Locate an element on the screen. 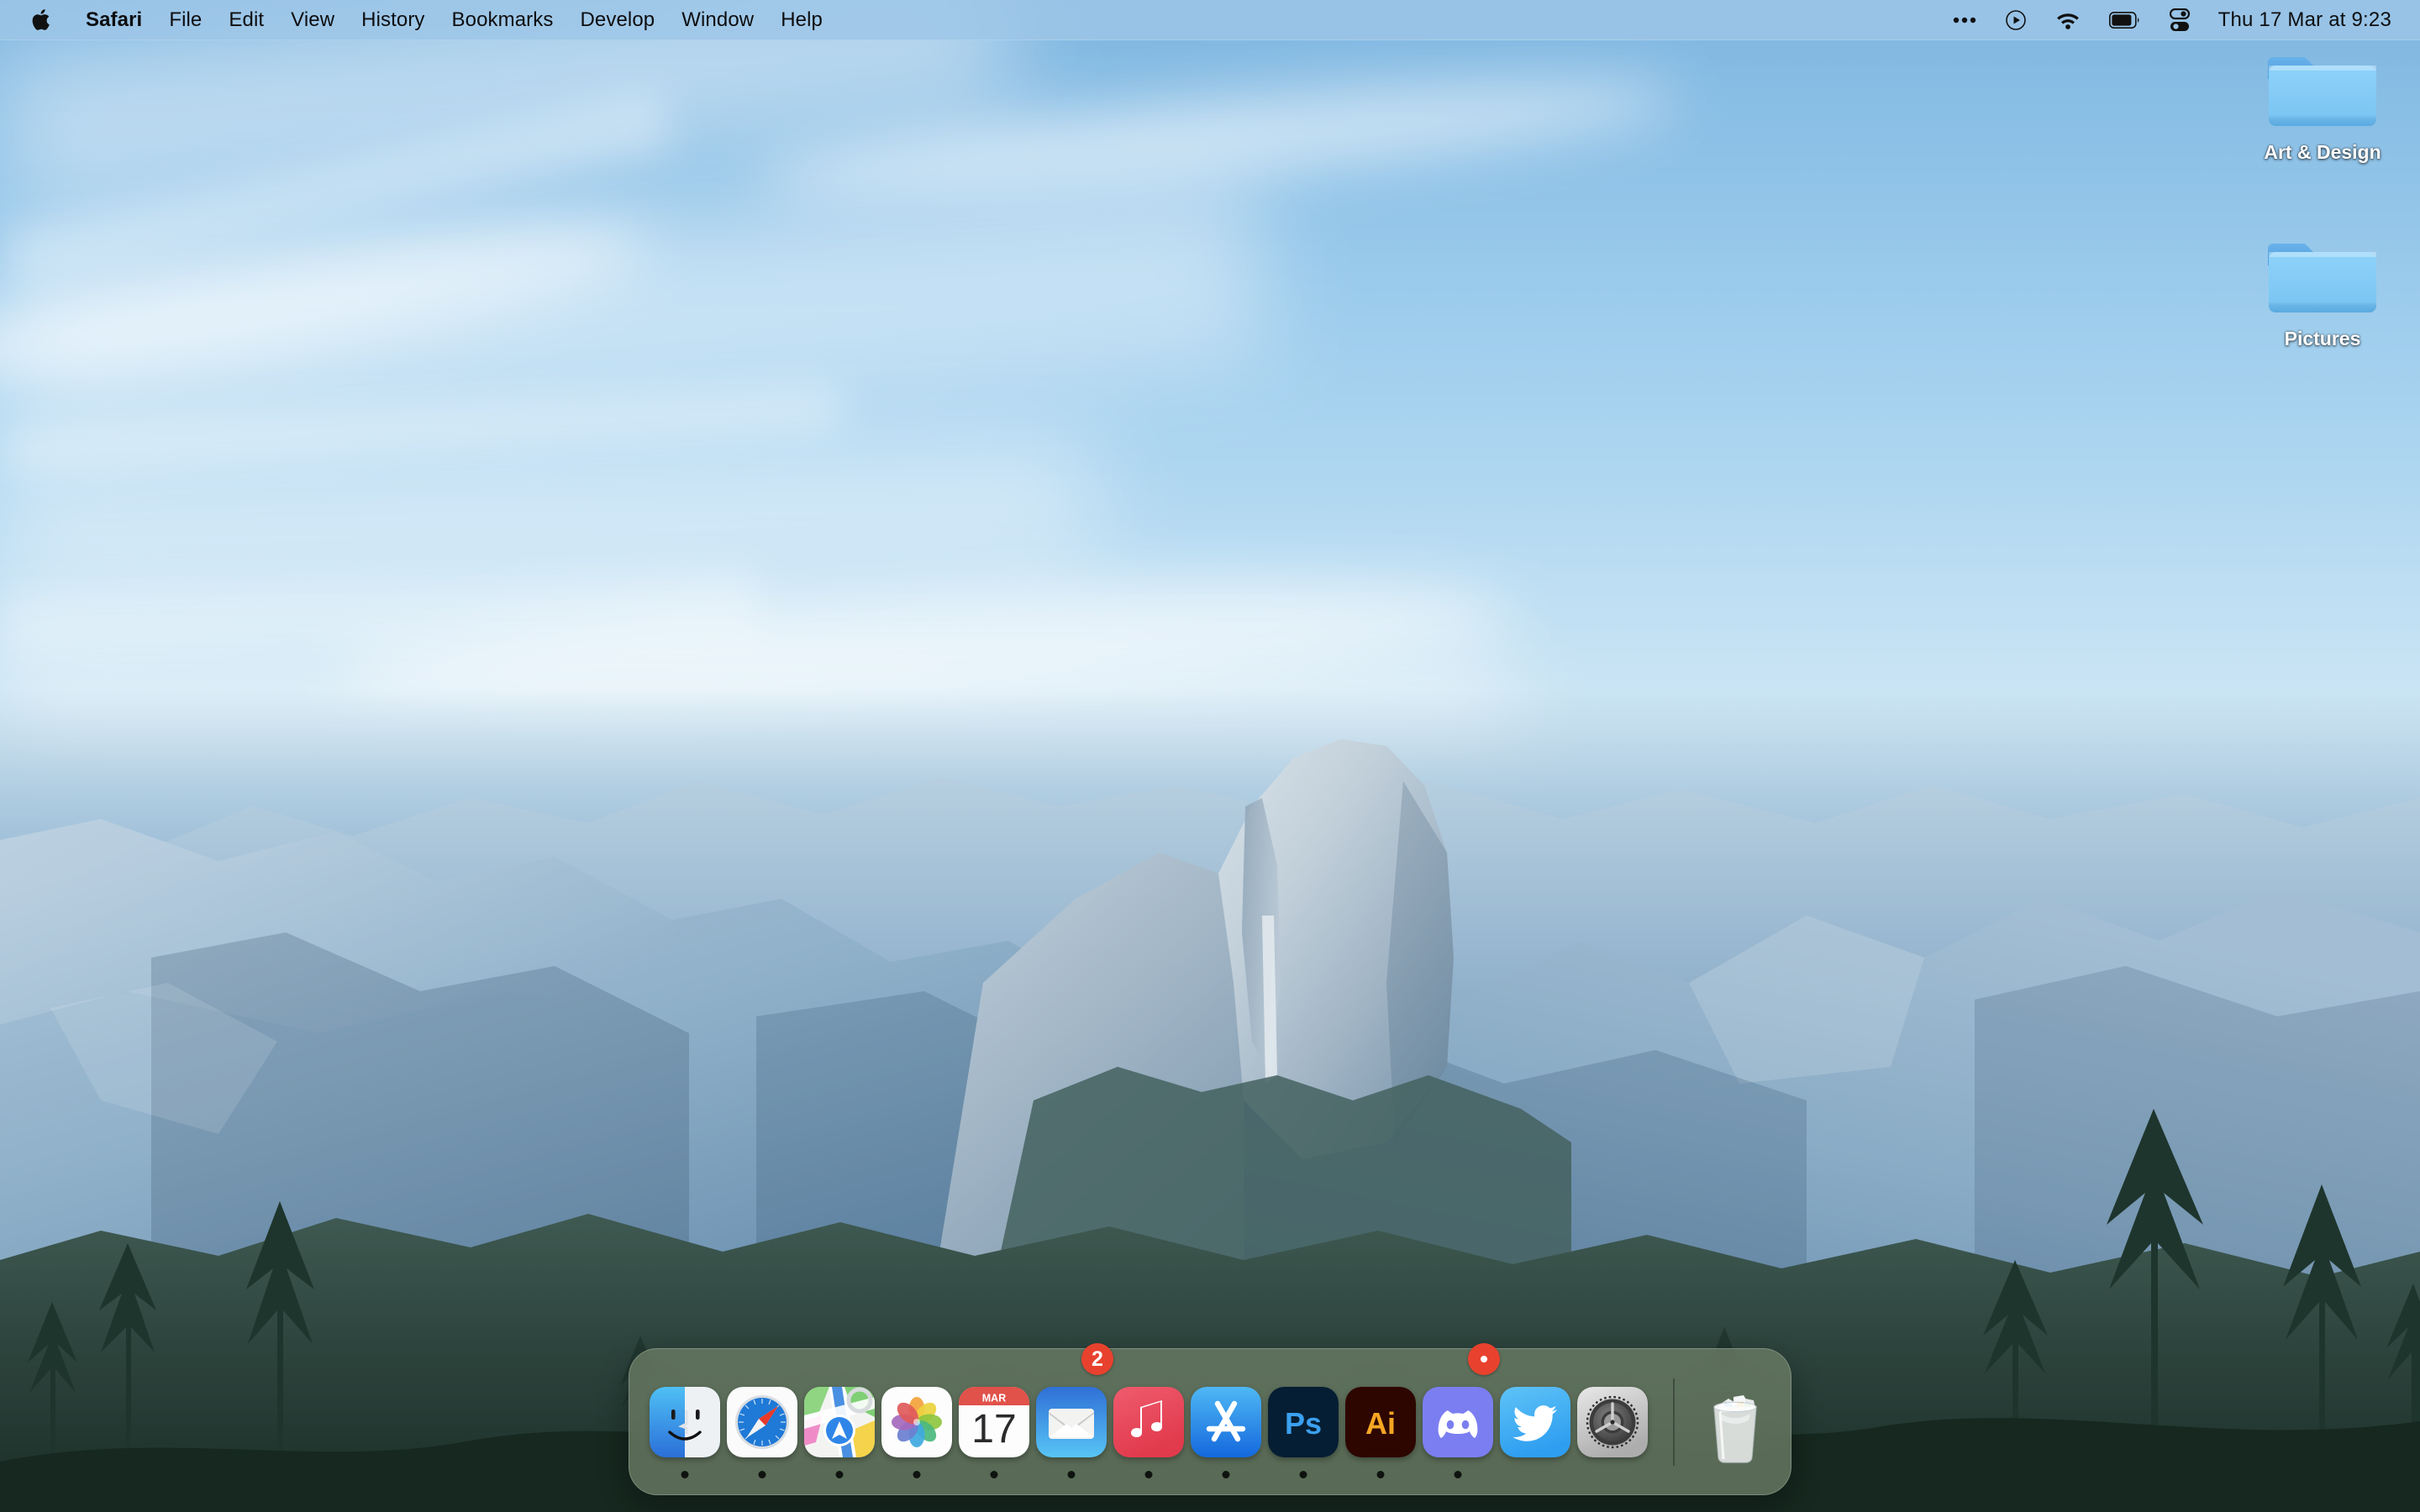 Image resolution: width=2420 pixels, height=1512 pixels. dock-item-illustrator: Ai is located at coordinates (1380, 1421).